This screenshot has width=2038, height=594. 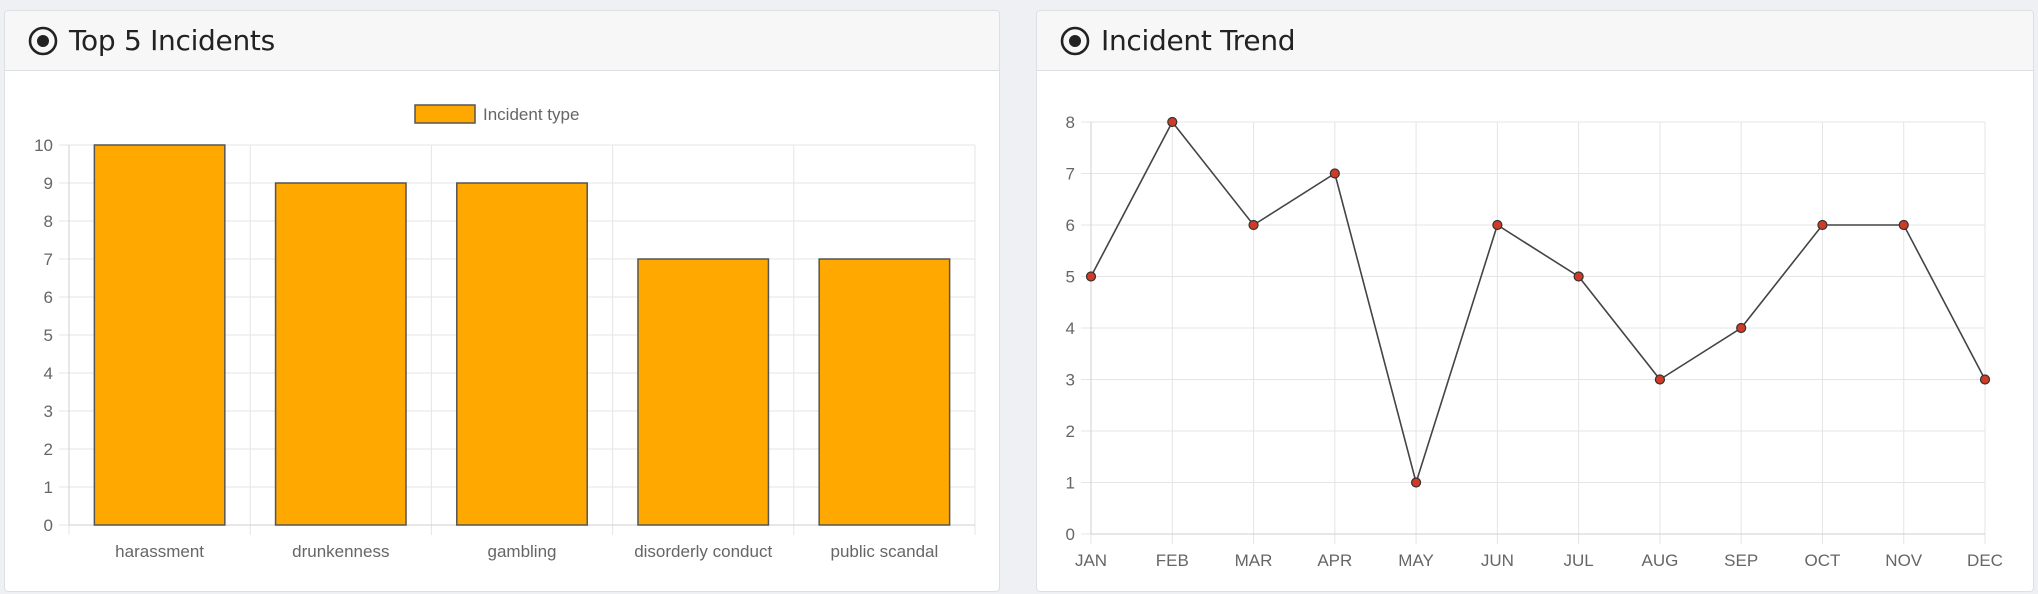 I want to click on point-nov, so click(x=1903, y=225).